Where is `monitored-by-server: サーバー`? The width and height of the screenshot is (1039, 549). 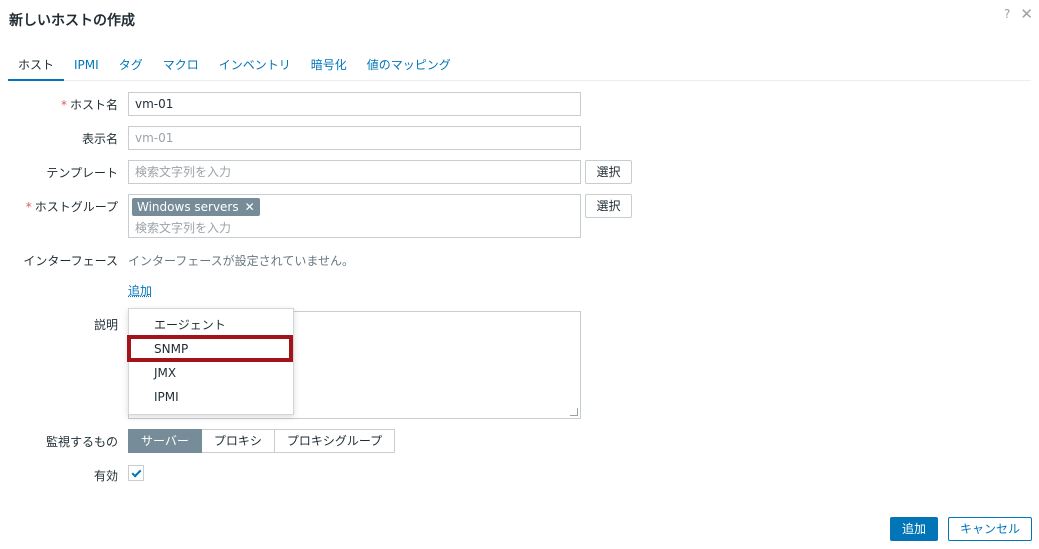 monitored-by-server: サーバー is located at coordinates (165, 441).